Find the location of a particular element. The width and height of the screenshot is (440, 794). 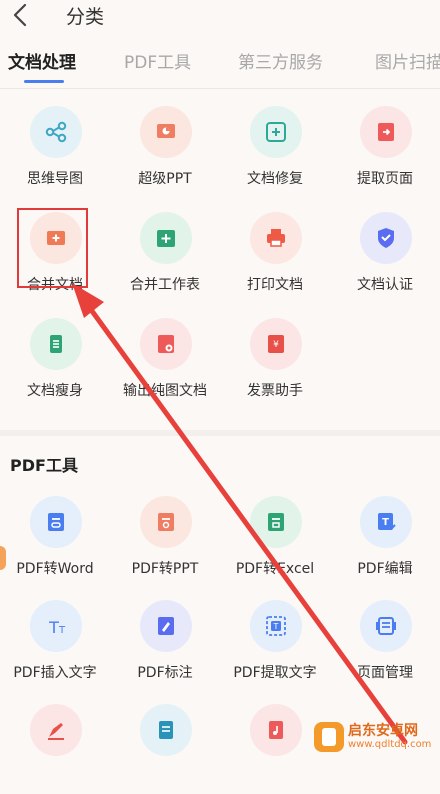

back-arrow-icon is located at coordinates (21, 15).